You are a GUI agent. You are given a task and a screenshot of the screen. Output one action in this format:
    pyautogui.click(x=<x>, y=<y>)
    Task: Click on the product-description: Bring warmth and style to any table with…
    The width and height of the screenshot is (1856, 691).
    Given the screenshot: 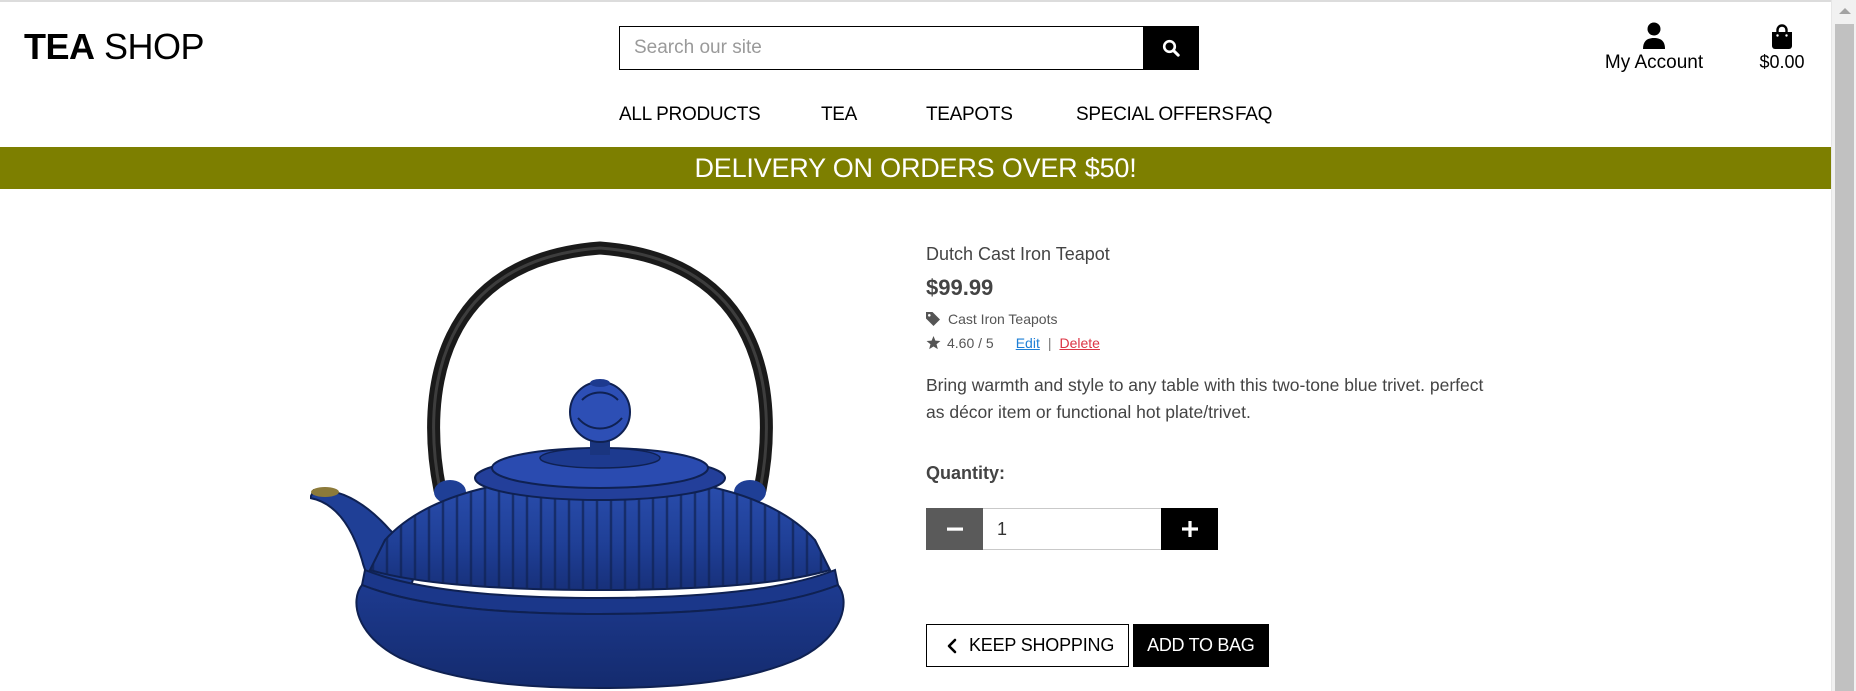 What is the action you would take?
    pyautogui.click(x=1205, y=398)
    